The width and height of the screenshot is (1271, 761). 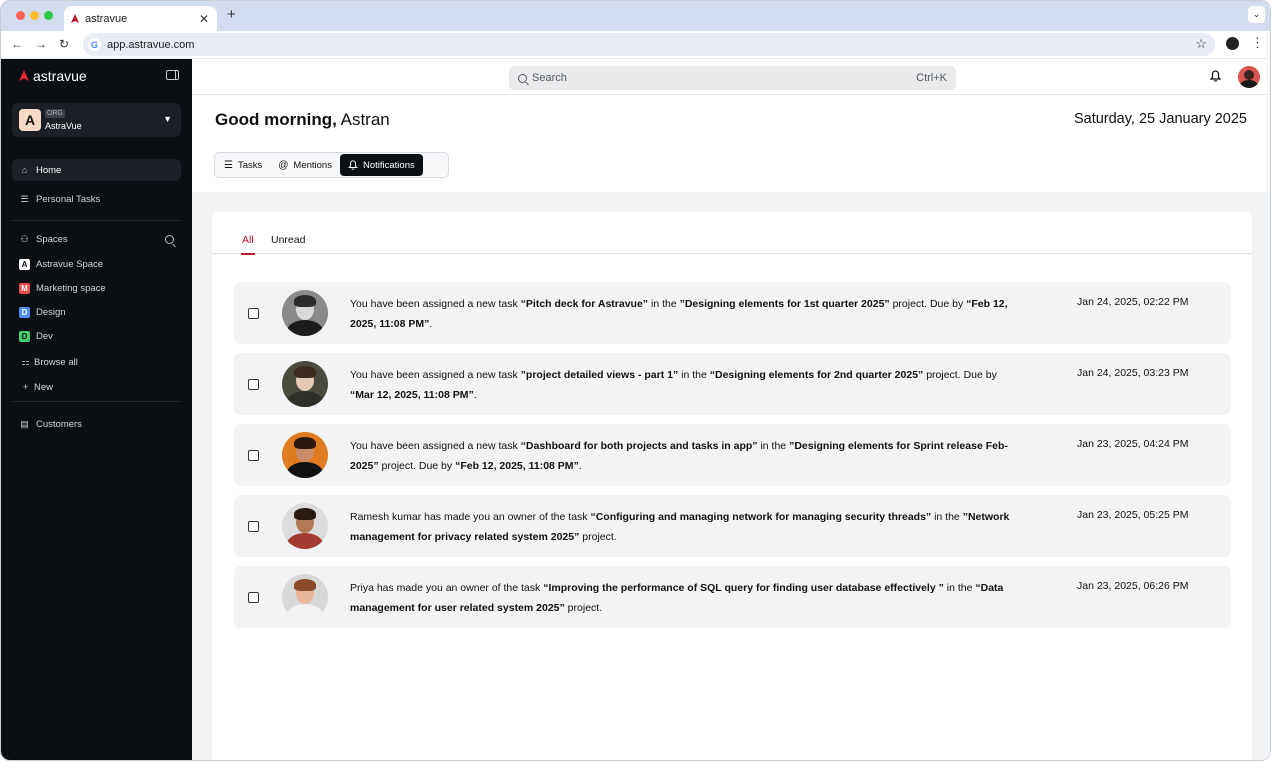 What do you see at coordinates (24, 75) in the screenshot?
I see `astravue-logo-icon` at bounding box center [24, 75].